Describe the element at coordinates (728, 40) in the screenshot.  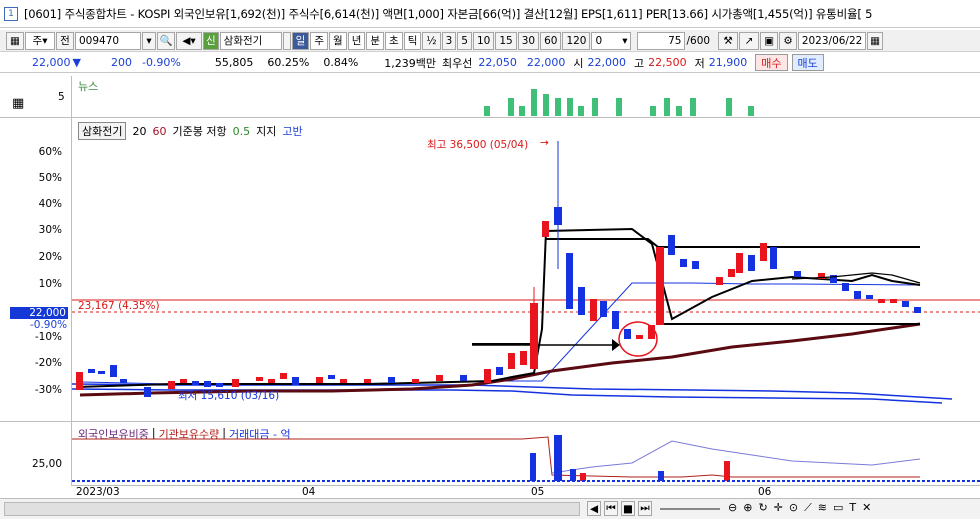
I see `chart-settings-icon: ⚒` at that location.